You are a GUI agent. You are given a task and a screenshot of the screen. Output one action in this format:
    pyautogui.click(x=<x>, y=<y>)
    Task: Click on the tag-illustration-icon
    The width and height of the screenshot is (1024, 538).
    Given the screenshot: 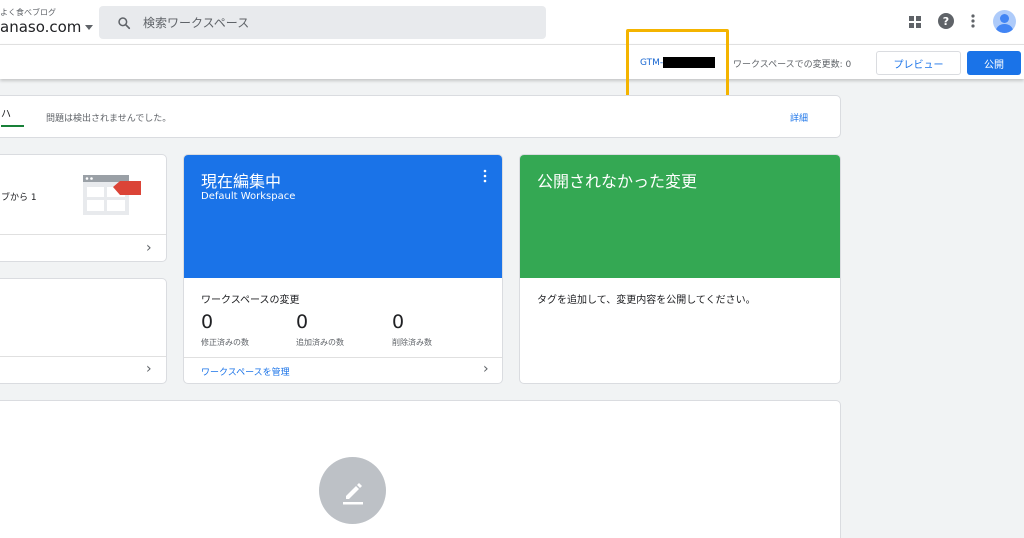 What is the action you would take?
    pyautogui.click(x=112, y=195)
    